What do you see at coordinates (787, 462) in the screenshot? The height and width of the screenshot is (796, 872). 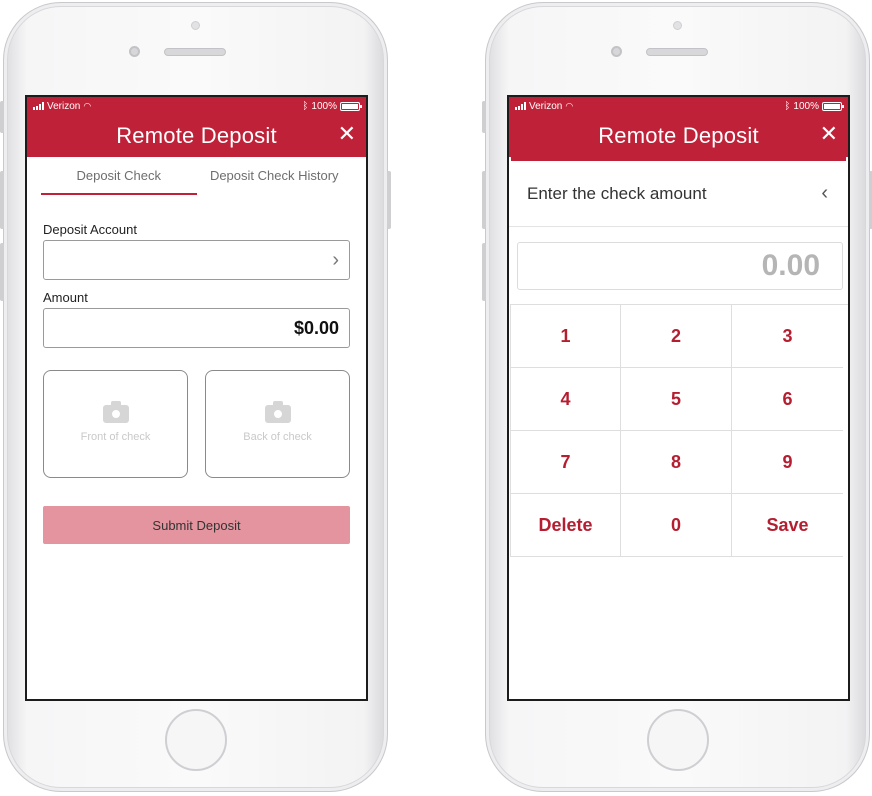 I see `key-9: 9` at bounding box center [787, 462].